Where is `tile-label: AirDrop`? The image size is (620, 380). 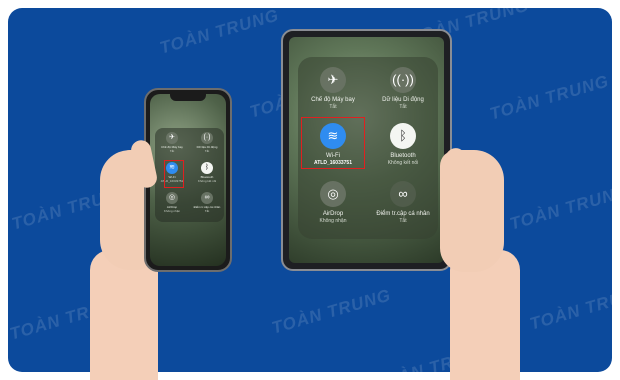
tile-label: AirDrop is located at coordinates (333, 214).